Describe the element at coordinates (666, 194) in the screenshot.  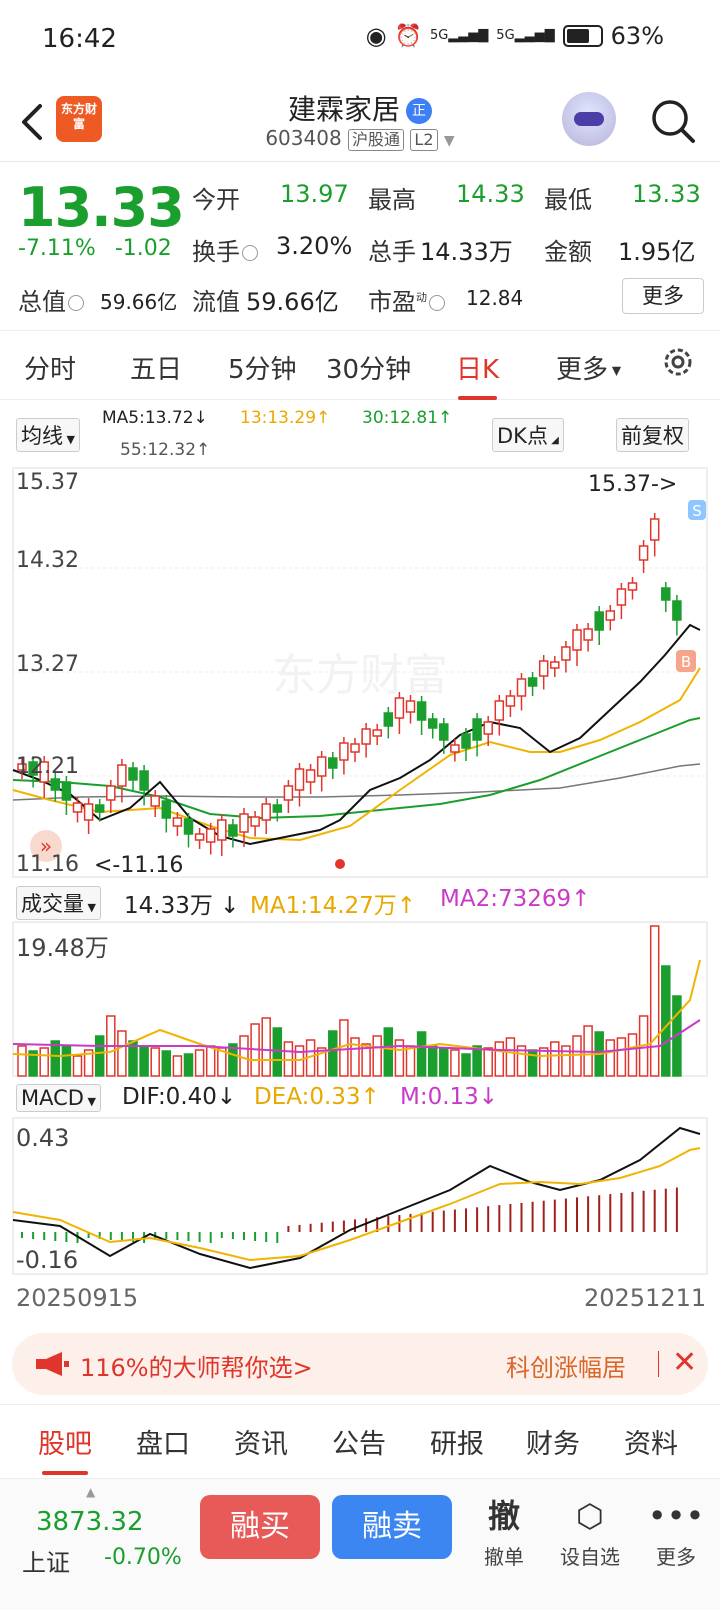
I see `low-value: 13.33` at that location.